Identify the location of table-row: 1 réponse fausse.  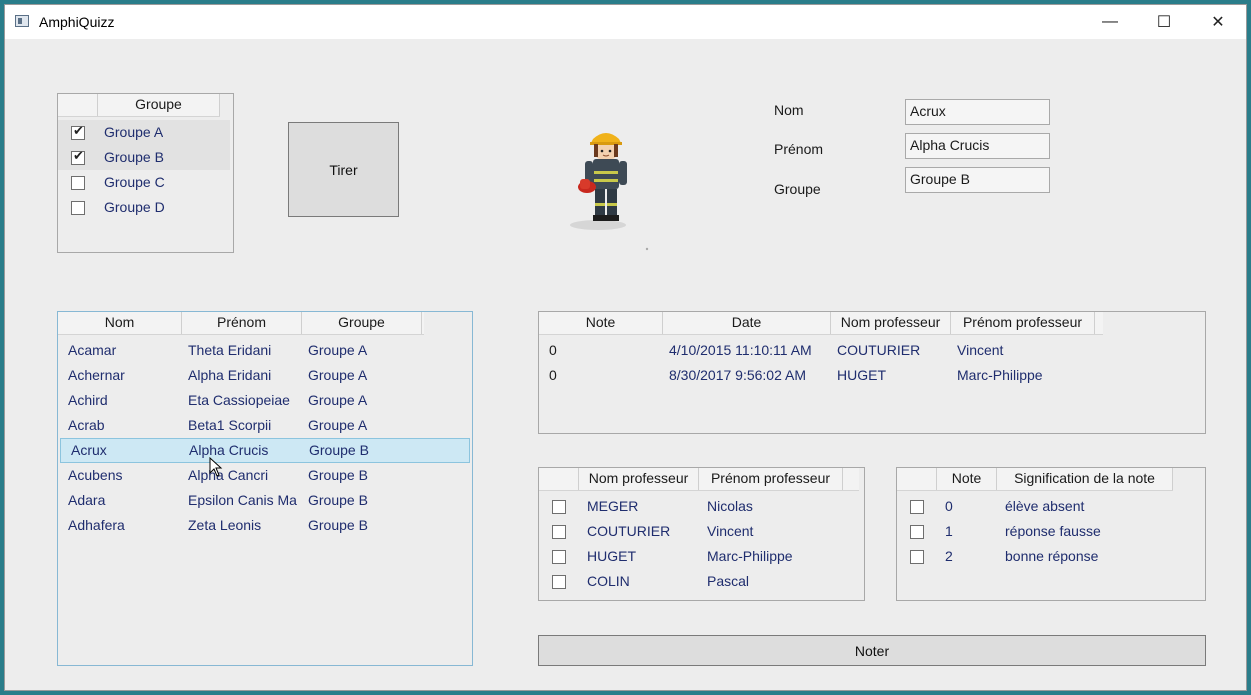
(1050, 531).